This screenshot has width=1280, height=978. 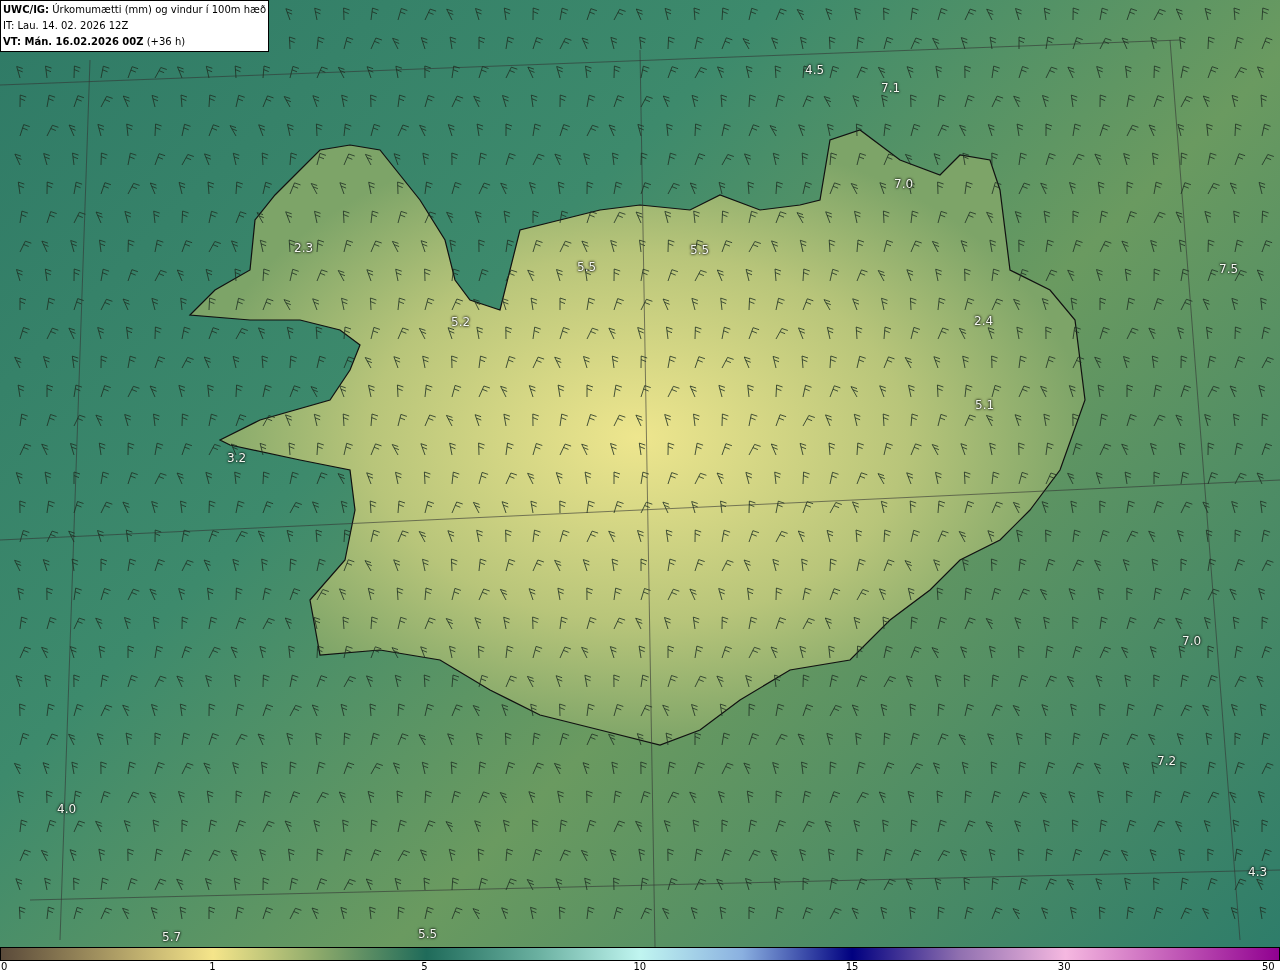 What do you see at coordinates (304, 248) in the screenshot?
I see `map-value-label: 2.3` at bounding box center [304, 248].